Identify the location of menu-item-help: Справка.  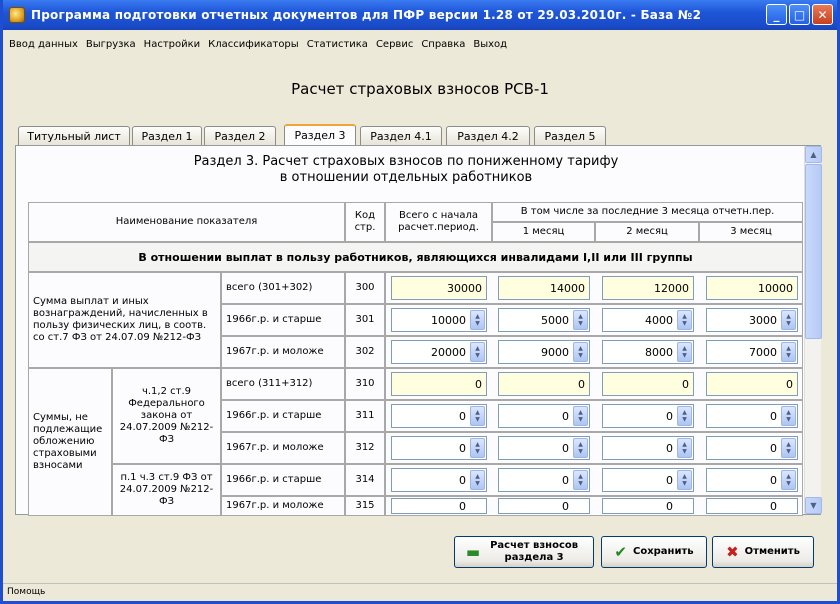
(443, 44).